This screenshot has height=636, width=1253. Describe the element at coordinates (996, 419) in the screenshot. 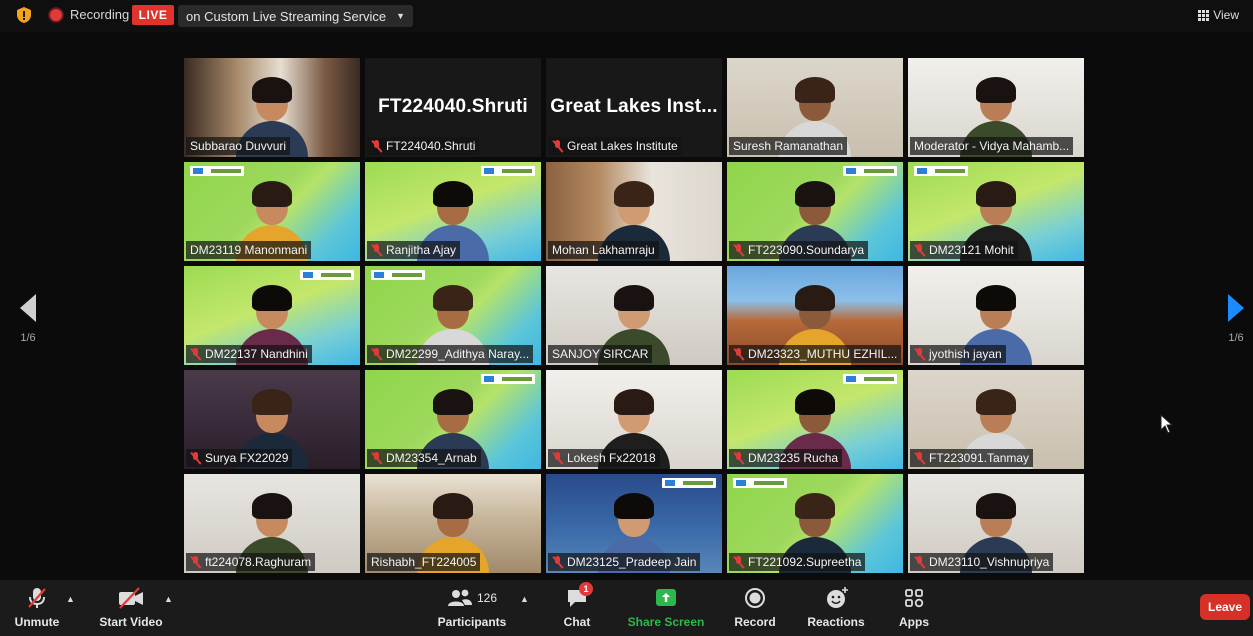

I see `participant-video-tile: FT223091.Tanmay` at that location.